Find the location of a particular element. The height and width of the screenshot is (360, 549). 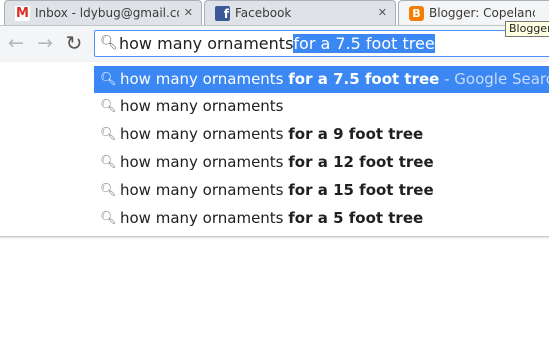

tab-gmail: M Inbox - ldybug@gmail.com ✕ is located at coordinates (103, 12).